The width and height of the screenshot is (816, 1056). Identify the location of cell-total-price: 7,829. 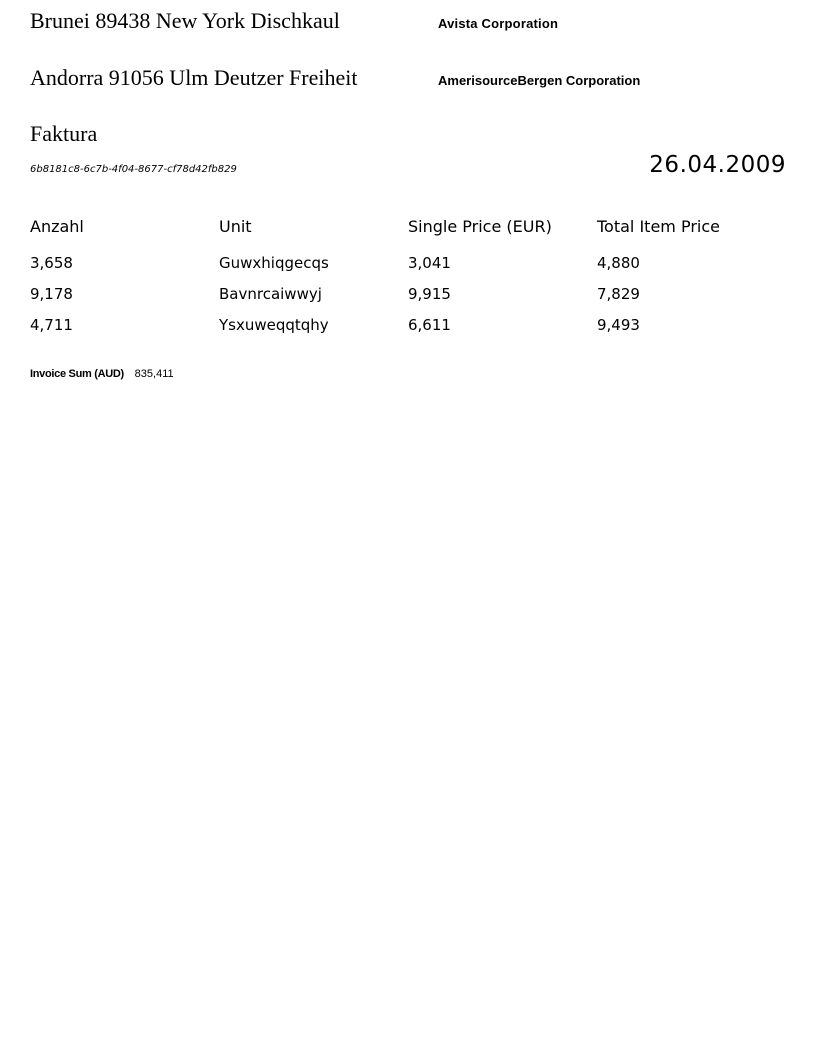
(618, 293).